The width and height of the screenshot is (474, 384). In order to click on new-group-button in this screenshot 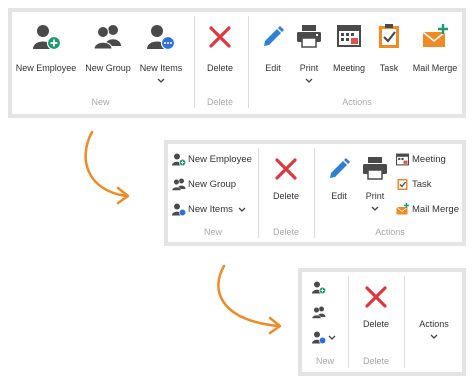, I will do `click(321, 313)`.